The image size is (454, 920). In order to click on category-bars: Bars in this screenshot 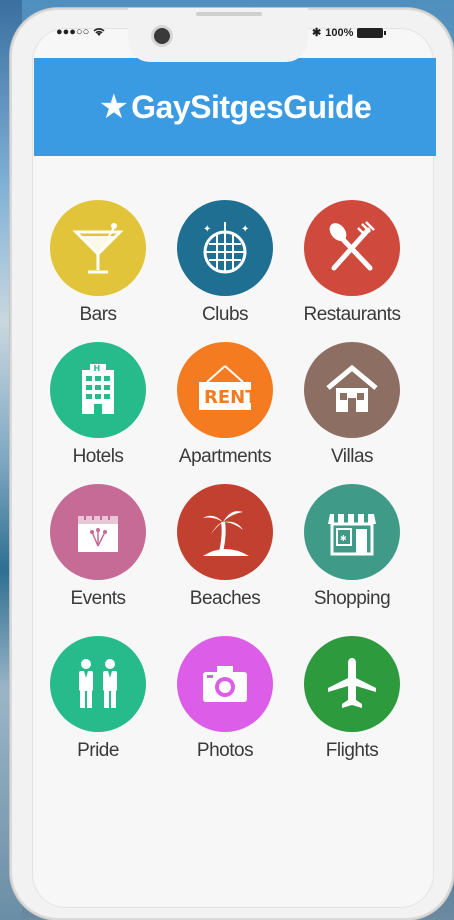, I will do `click(98, 263)`.